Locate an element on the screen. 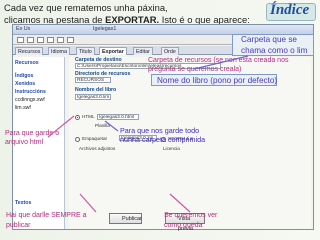  arrow-publicar is located at coordinates (88, 203).